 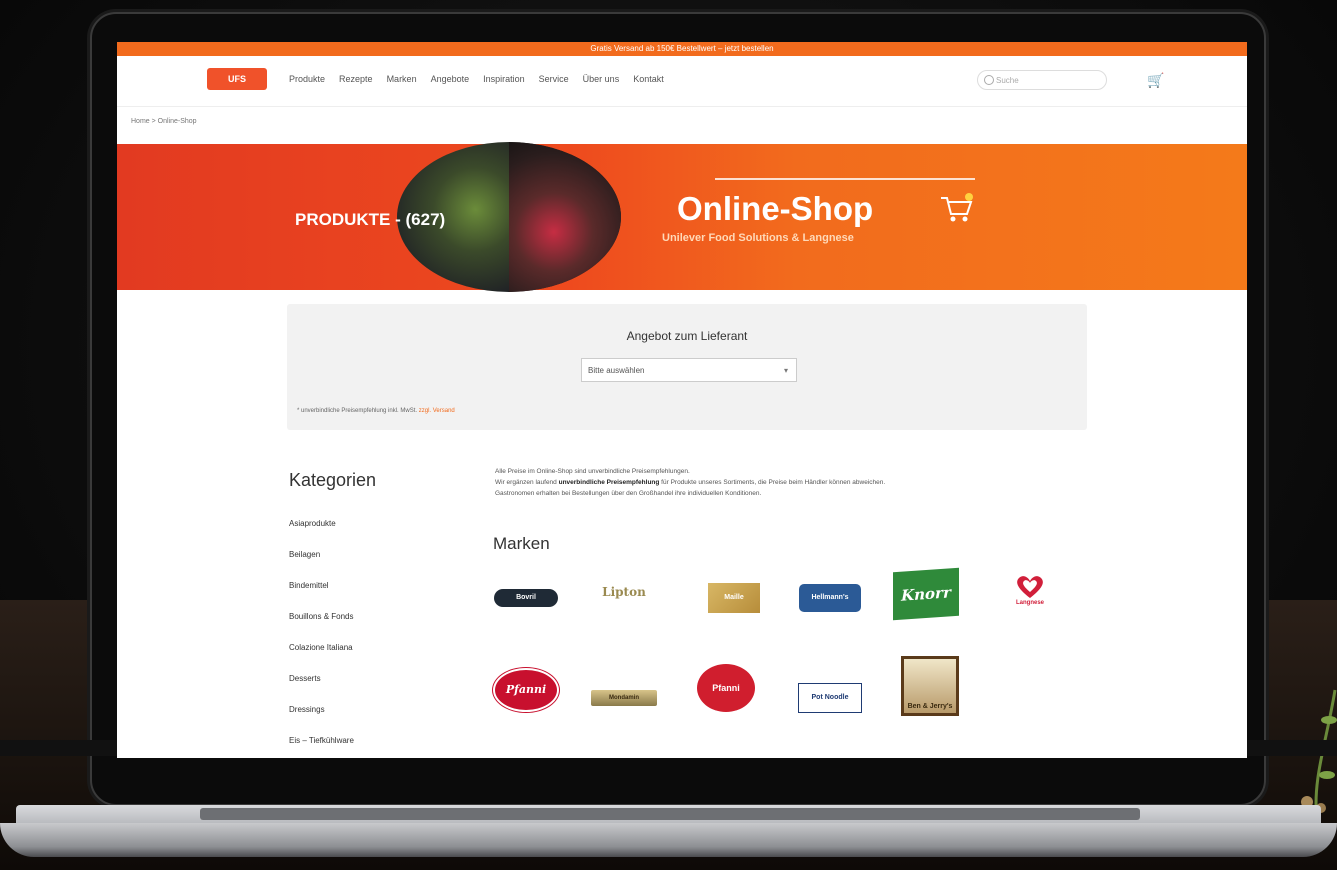 I want to click on brand-logo-label: Hellmann's, so click(x=830, y=598).